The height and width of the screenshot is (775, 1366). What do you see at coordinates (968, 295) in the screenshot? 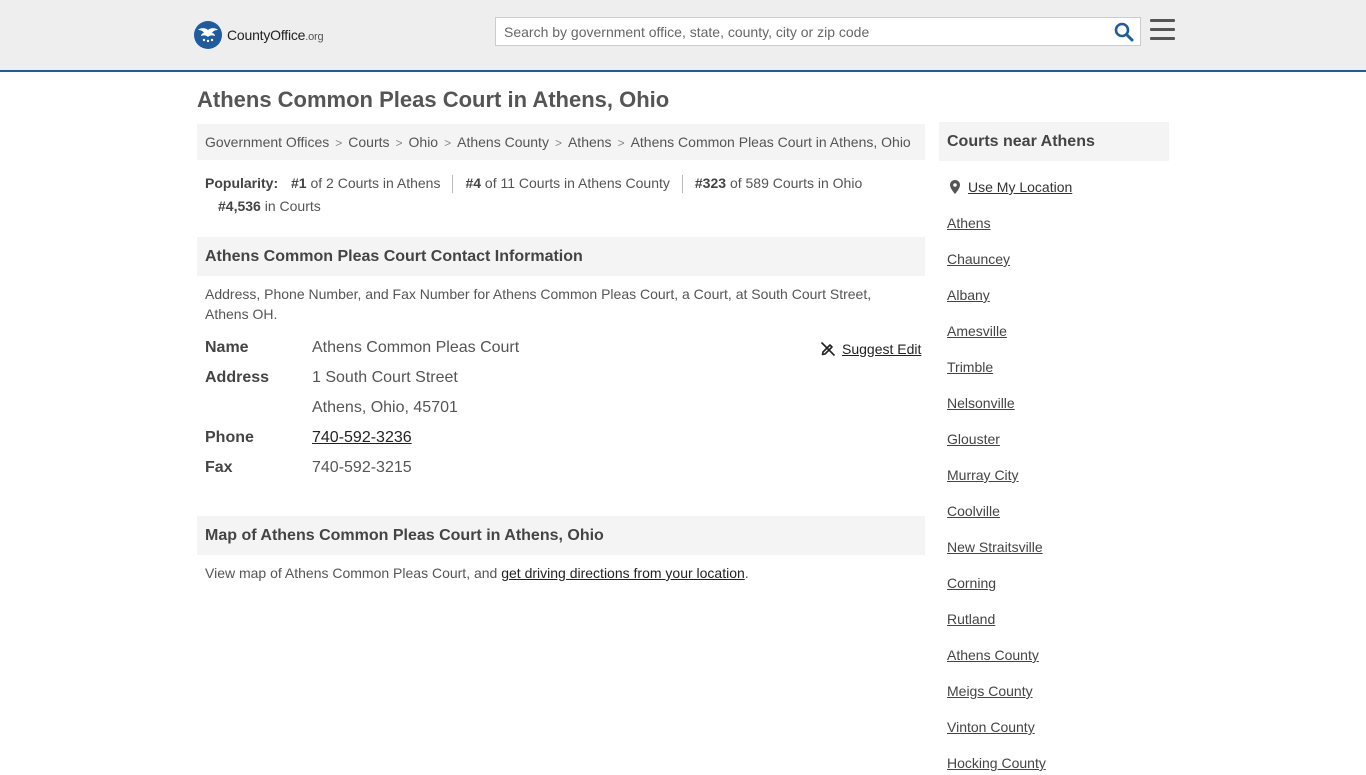
I see `sidebar-item-link: Albany` at bounding box center [968, 295].